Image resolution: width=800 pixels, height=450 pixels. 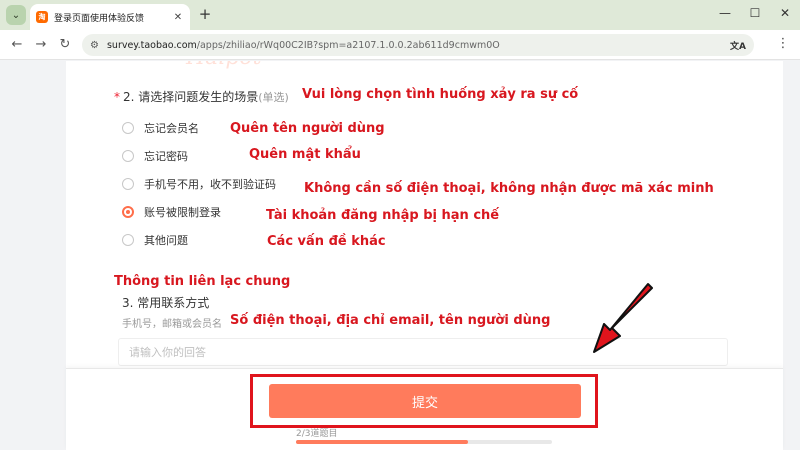 I want to click on tab-survey: 淘 登录页面使用体验反馈 ✕, so click(x=110, y=17).